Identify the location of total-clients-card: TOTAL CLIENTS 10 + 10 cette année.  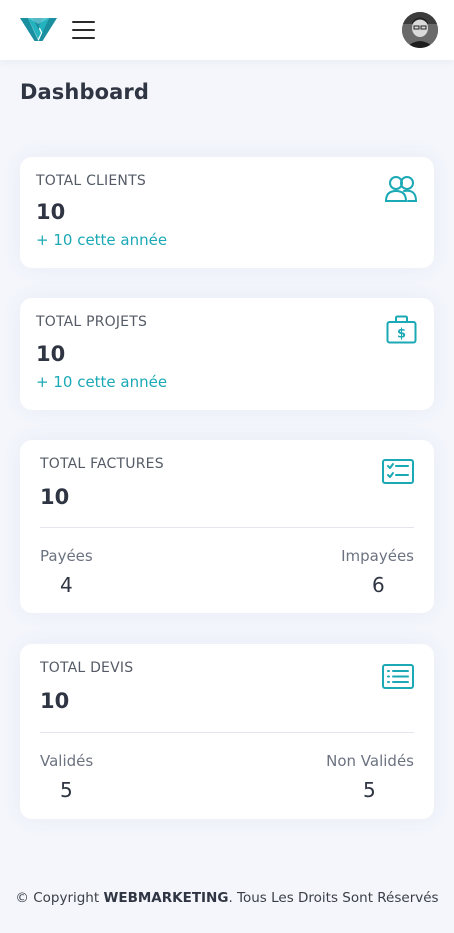
(227, 212).